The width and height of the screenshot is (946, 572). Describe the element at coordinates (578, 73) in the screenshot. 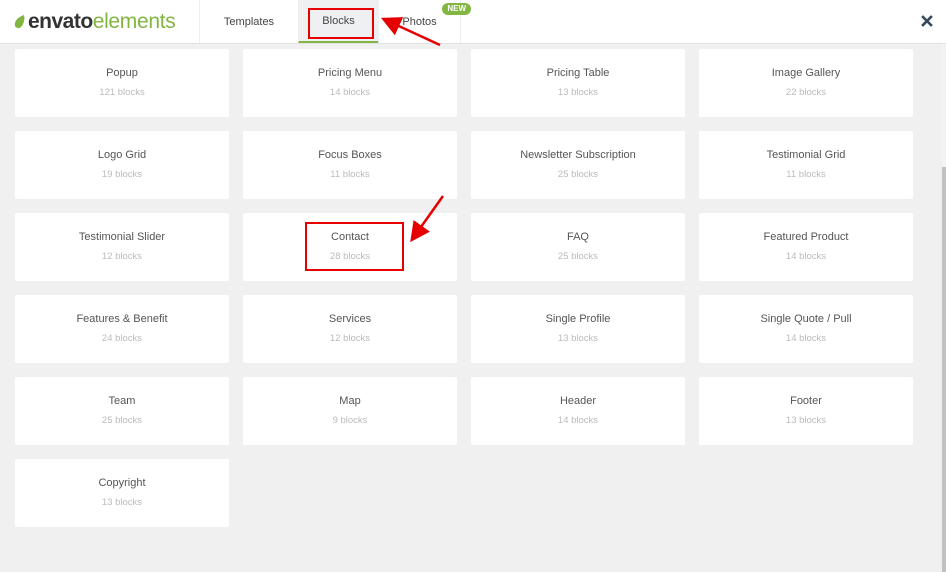

I see `block-card-title: Pricing Table` at that location.